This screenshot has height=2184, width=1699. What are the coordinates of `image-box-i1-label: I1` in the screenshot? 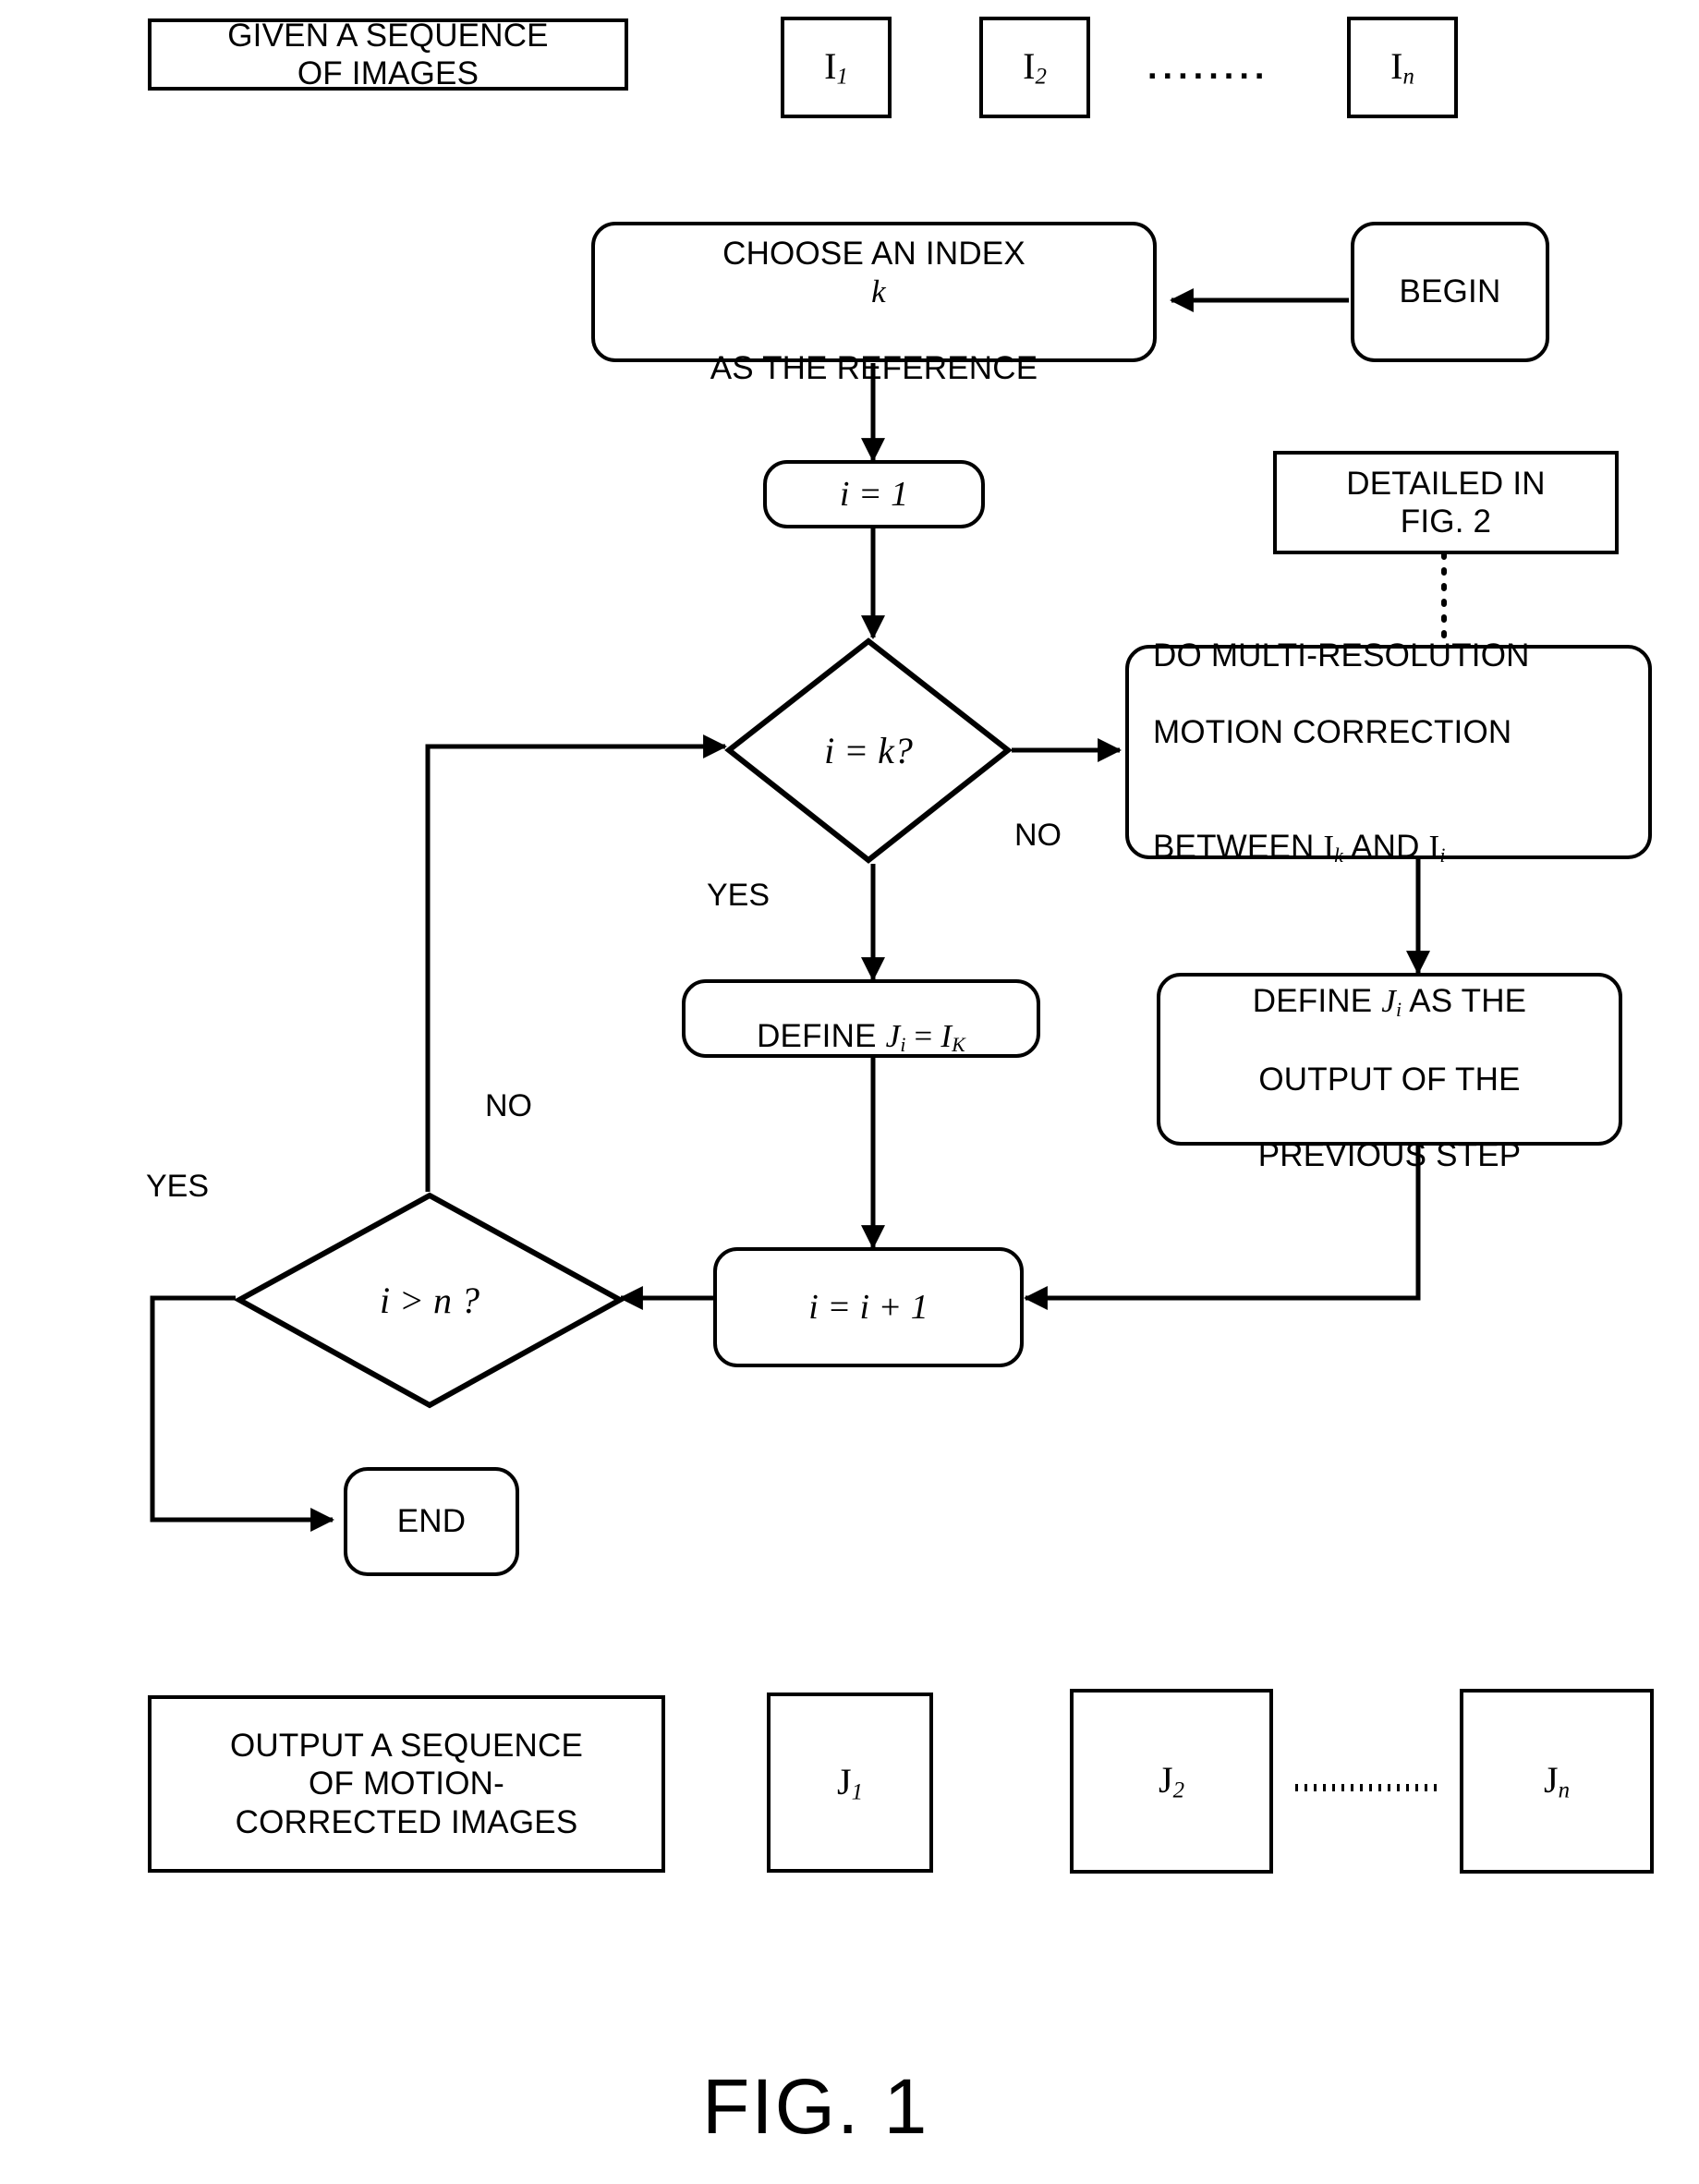 It's located at (836, 67).